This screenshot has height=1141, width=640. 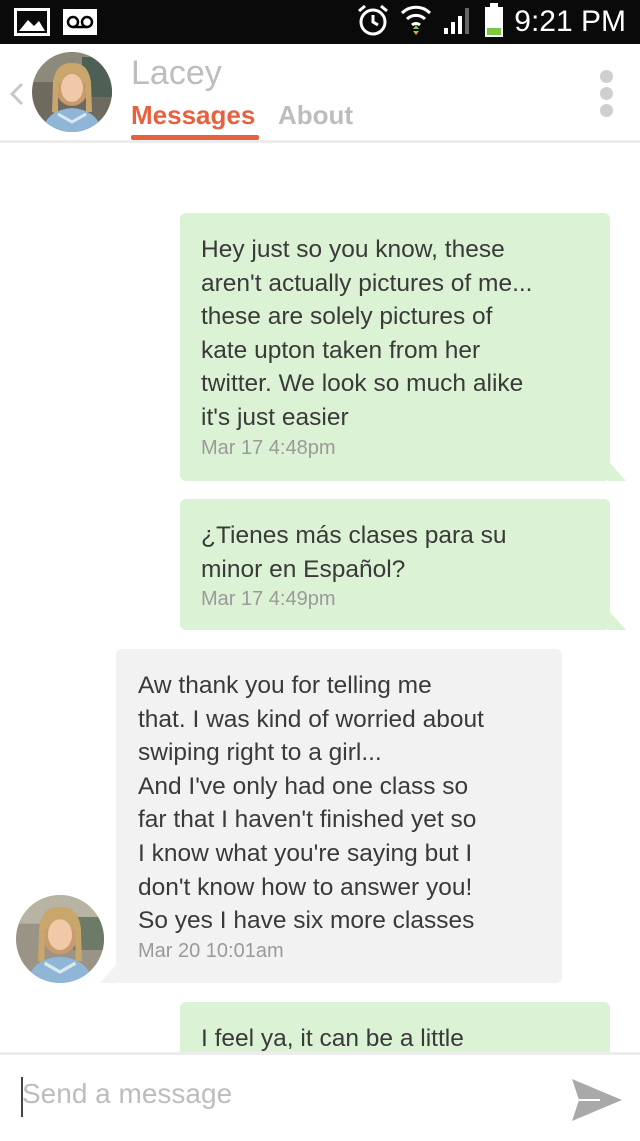 What do you see at coordinates (320, 22) in the screenshot?
I see `status-bar: 9:21 PM` at bounding box center [320, 22].